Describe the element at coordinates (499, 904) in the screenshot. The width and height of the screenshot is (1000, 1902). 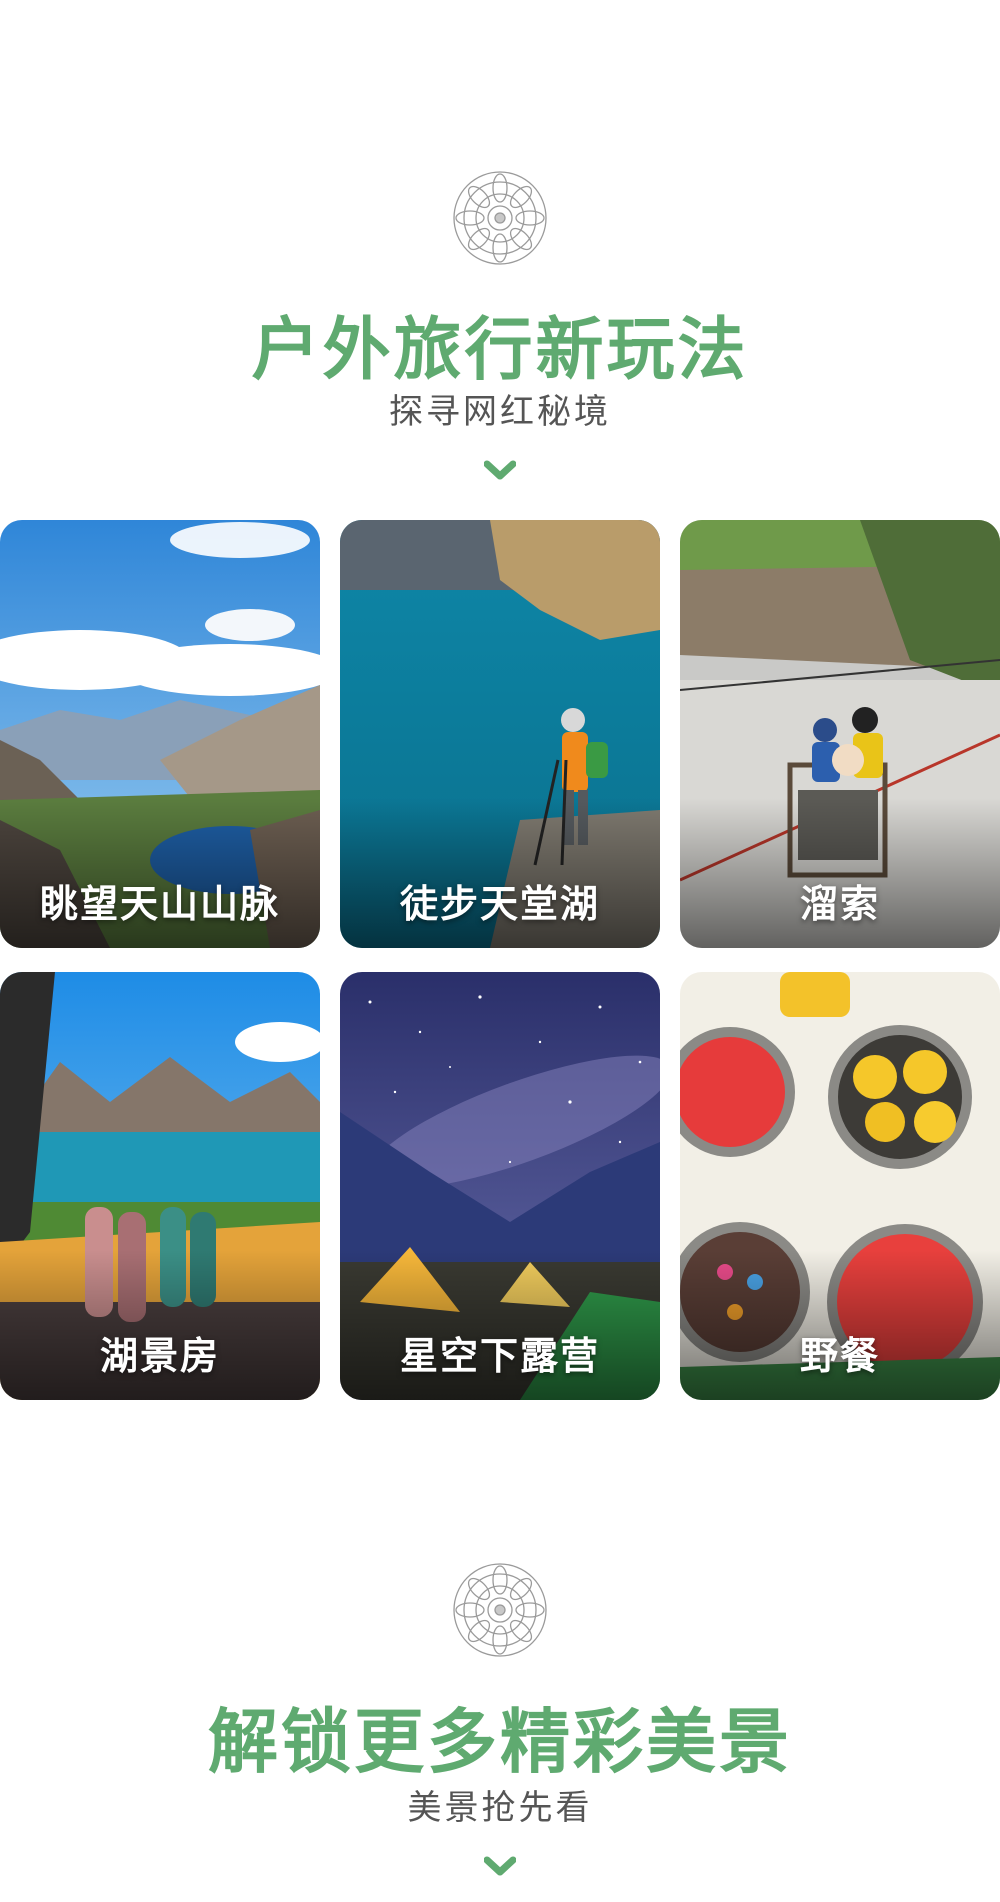
I see `card-label: 徒步天堂湖` at that location.